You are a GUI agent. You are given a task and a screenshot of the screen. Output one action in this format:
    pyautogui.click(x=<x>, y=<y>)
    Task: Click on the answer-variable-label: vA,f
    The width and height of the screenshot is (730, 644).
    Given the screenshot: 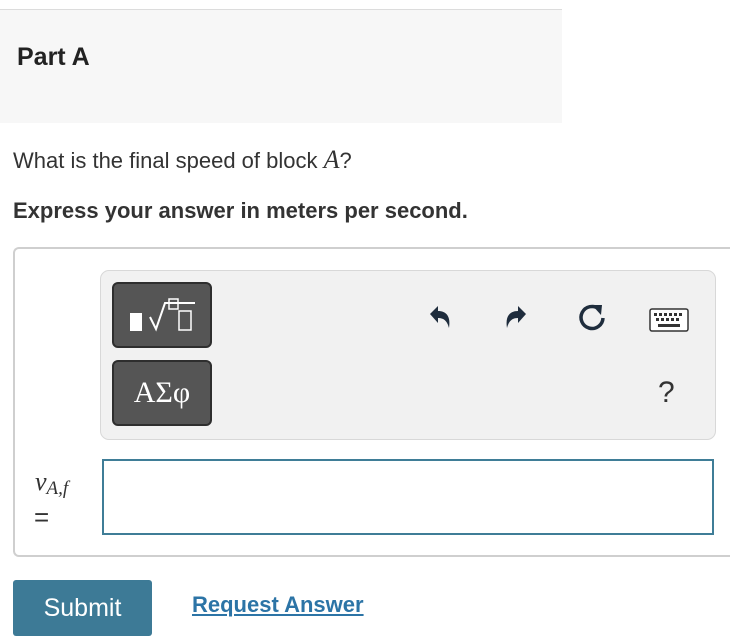 What is the action you would take?
    pyautogui.click(x=51, y=483)
    